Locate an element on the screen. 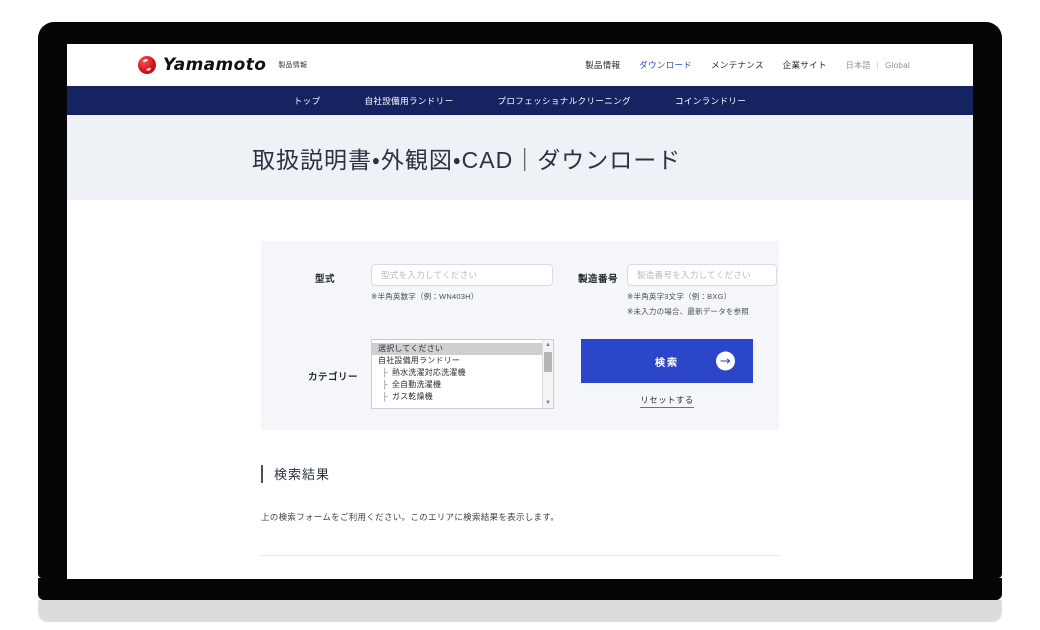 Image resolution: width=1040 pixels, height=630 pixels. category-option-gas-dryer: ├ ガス乾燥機 is located at coordinates (462, 397).